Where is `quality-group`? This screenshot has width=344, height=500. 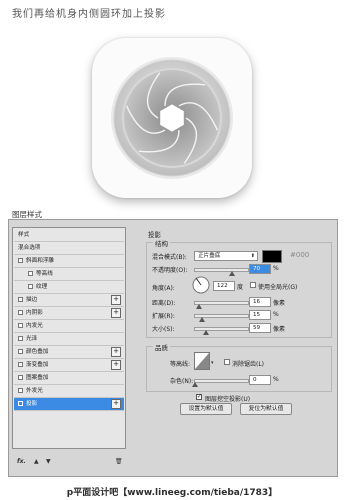
quality-group is located at coordinates (239, 369).